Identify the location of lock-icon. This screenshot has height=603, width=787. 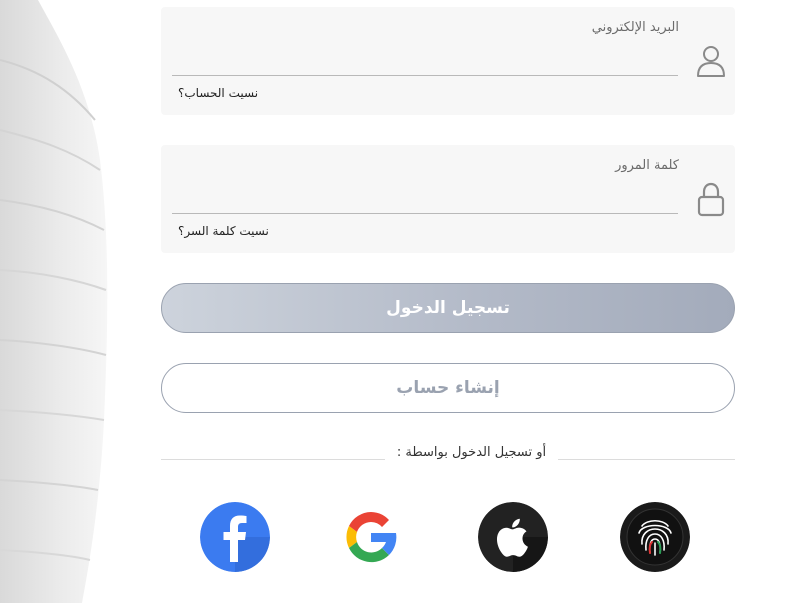
(711, 199).